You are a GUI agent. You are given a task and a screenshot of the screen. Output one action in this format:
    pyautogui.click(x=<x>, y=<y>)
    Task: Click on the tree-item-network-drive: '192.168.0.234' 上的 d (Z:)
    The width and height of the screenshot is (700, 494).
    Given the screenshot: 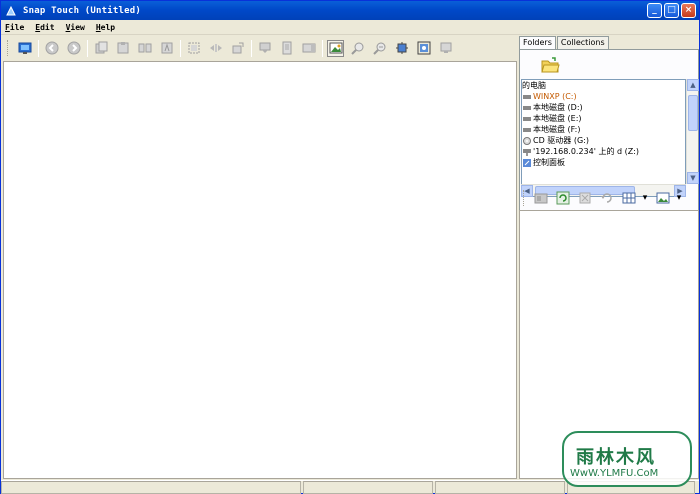 What is the action you would take?
    pyautogui.click(x=603, y=151)
    